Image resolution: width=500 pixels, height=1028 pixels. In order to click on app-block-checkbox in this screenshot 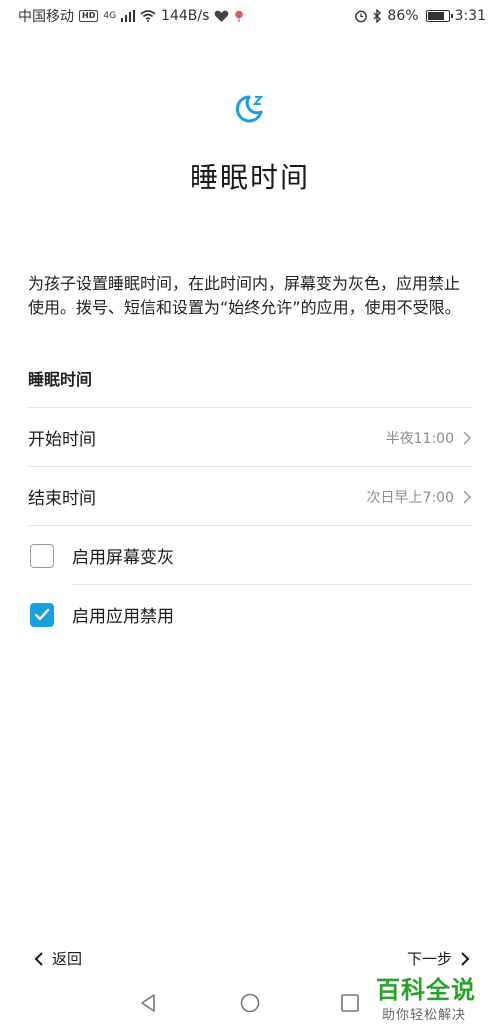, I will do `click(42, 614)`.